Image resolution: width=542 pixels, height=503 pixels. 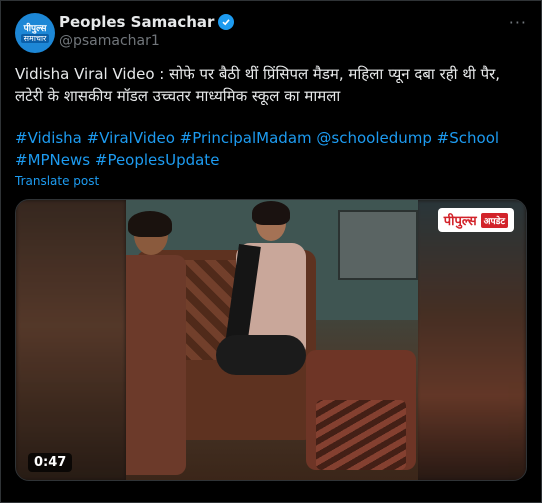 I want to click on video-blur-left, so click(x=71, y=340).